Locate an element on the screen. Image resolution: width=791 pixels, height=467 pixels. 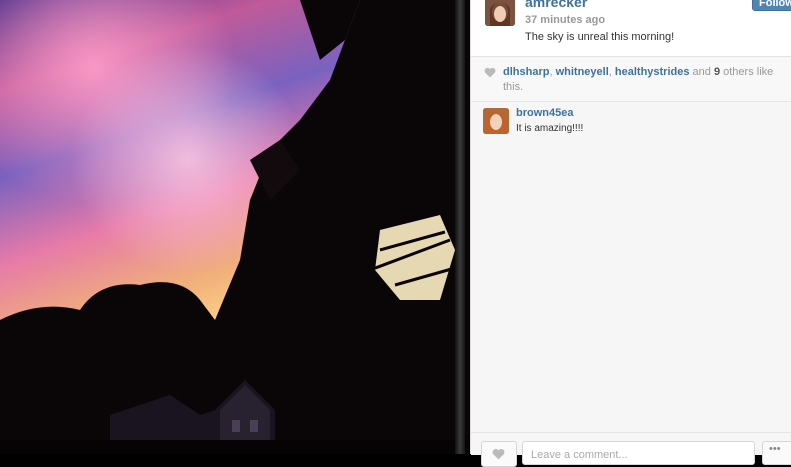
more-options-button: ••• is located at coordinates (776, 453).